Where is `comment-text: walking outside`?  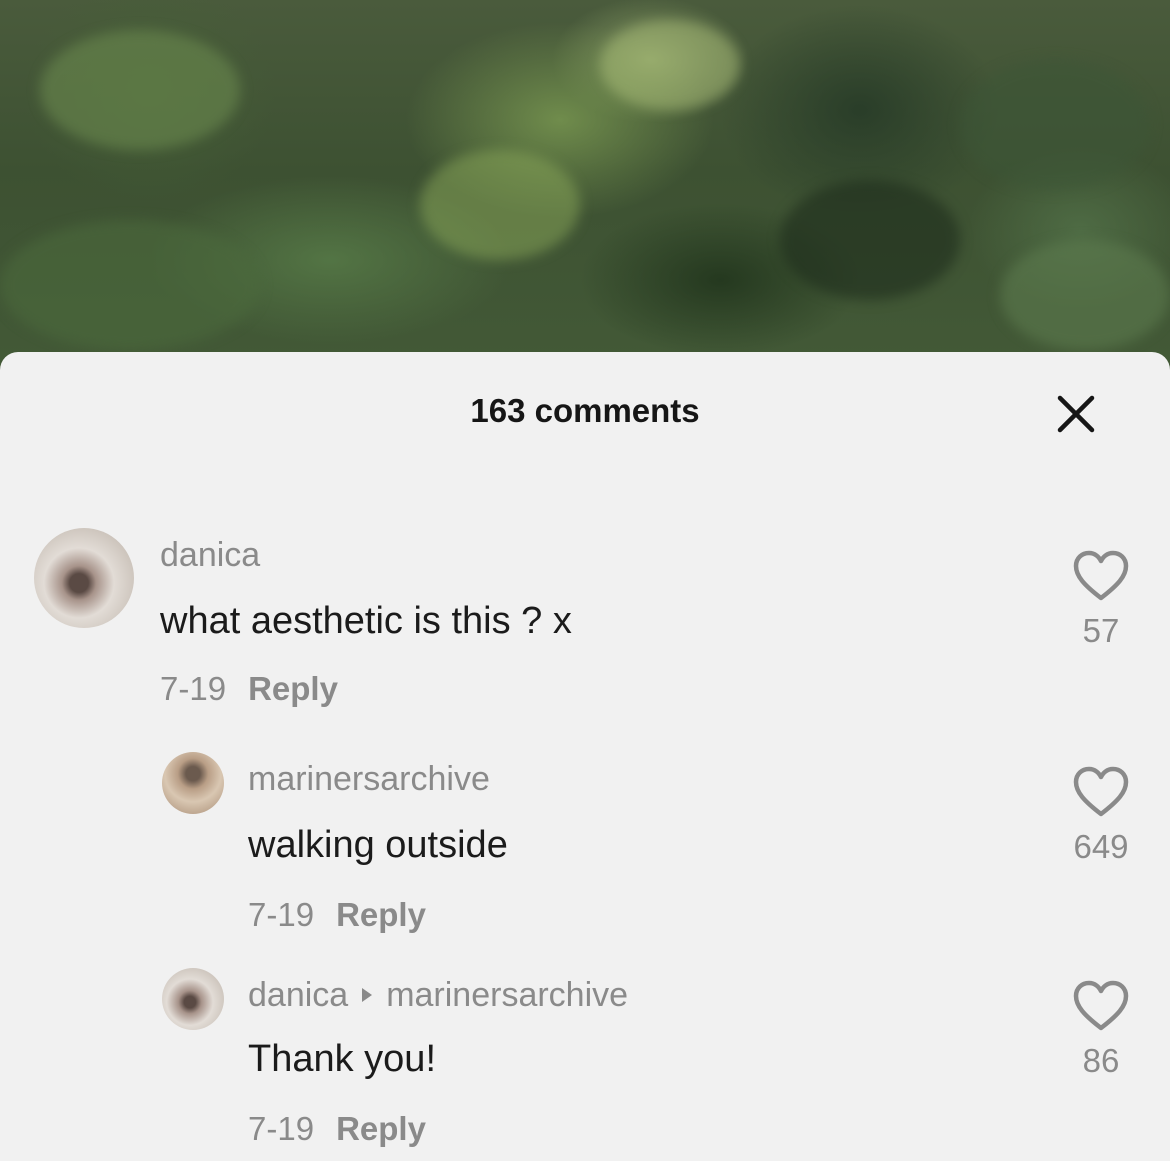 comment-text: walking outside is located at coordinates (378, 845).